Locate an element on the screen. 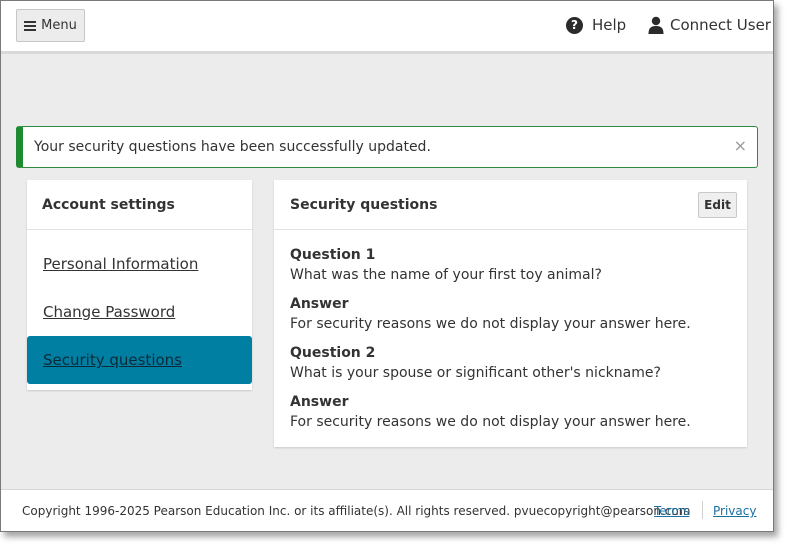  sidebar-item-label: Change Password is located at coordinates (109, 312).